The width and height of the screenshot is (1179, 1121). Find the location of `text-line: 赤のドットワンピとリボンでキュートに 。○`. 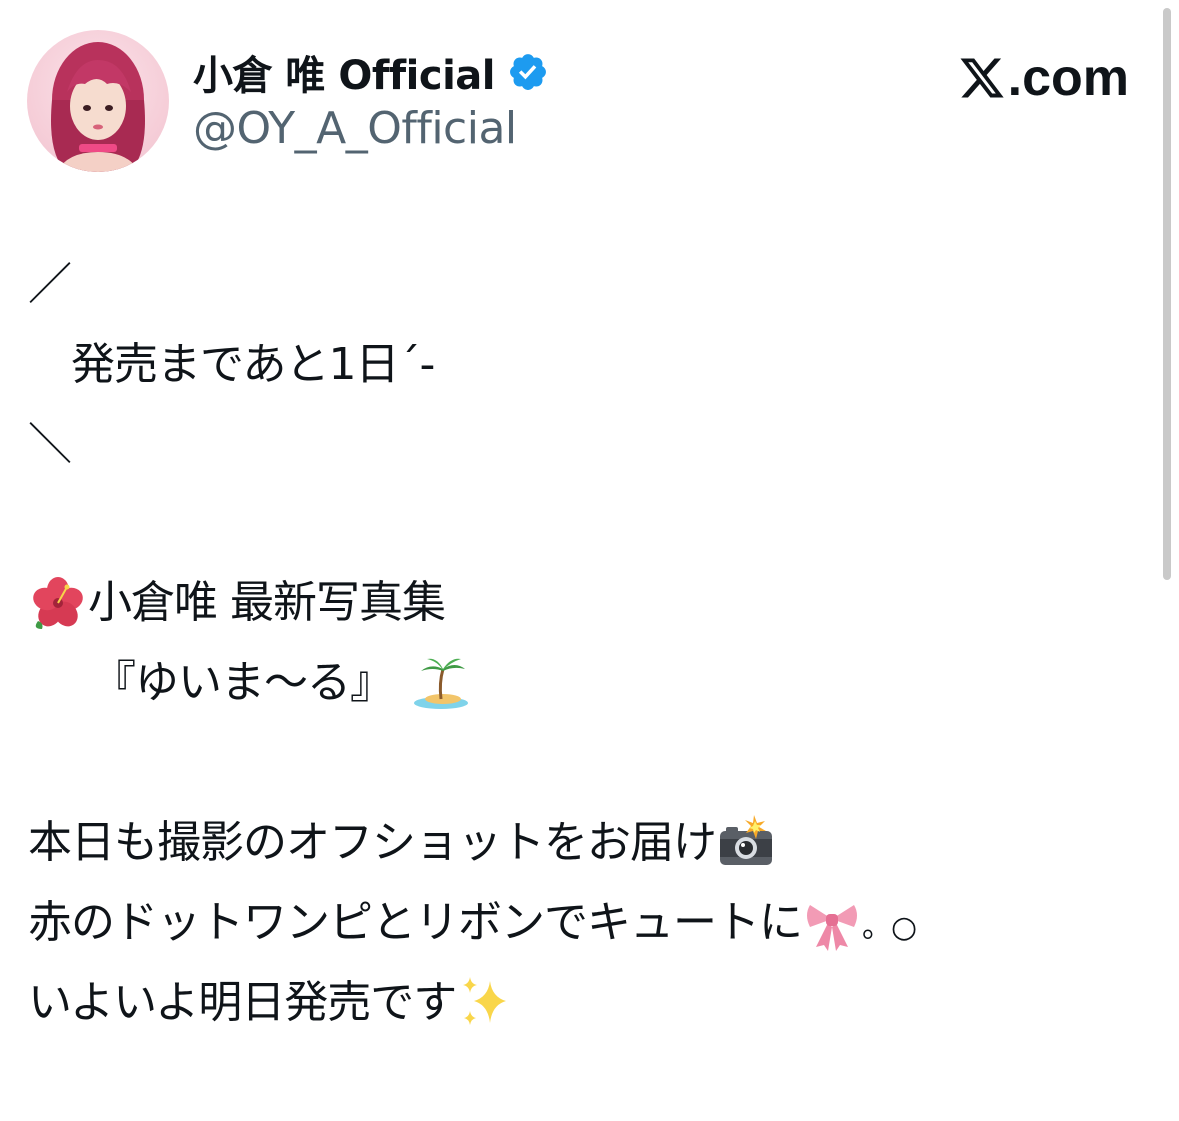

text-line: 赤のドットワンピとリボンでキュートに 。○ is located at coordinates (472, 923).